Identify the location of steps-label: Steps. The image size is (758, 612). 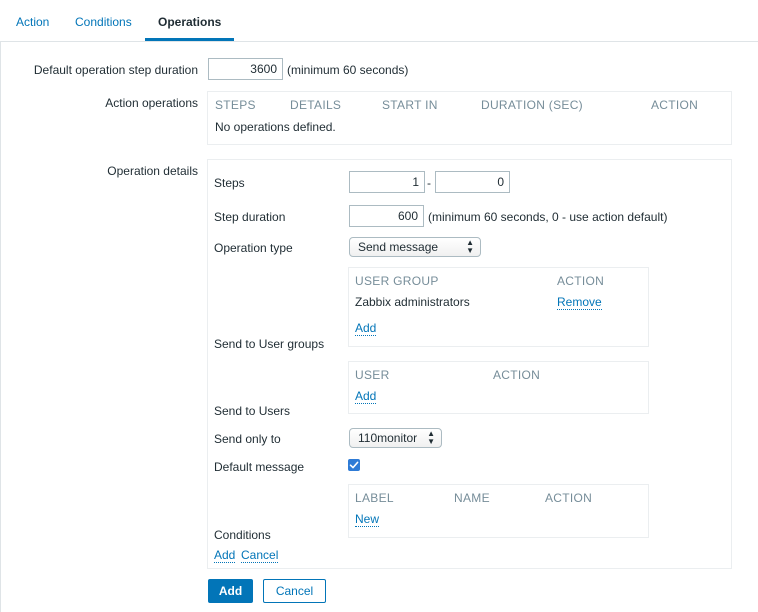
(229, 183).